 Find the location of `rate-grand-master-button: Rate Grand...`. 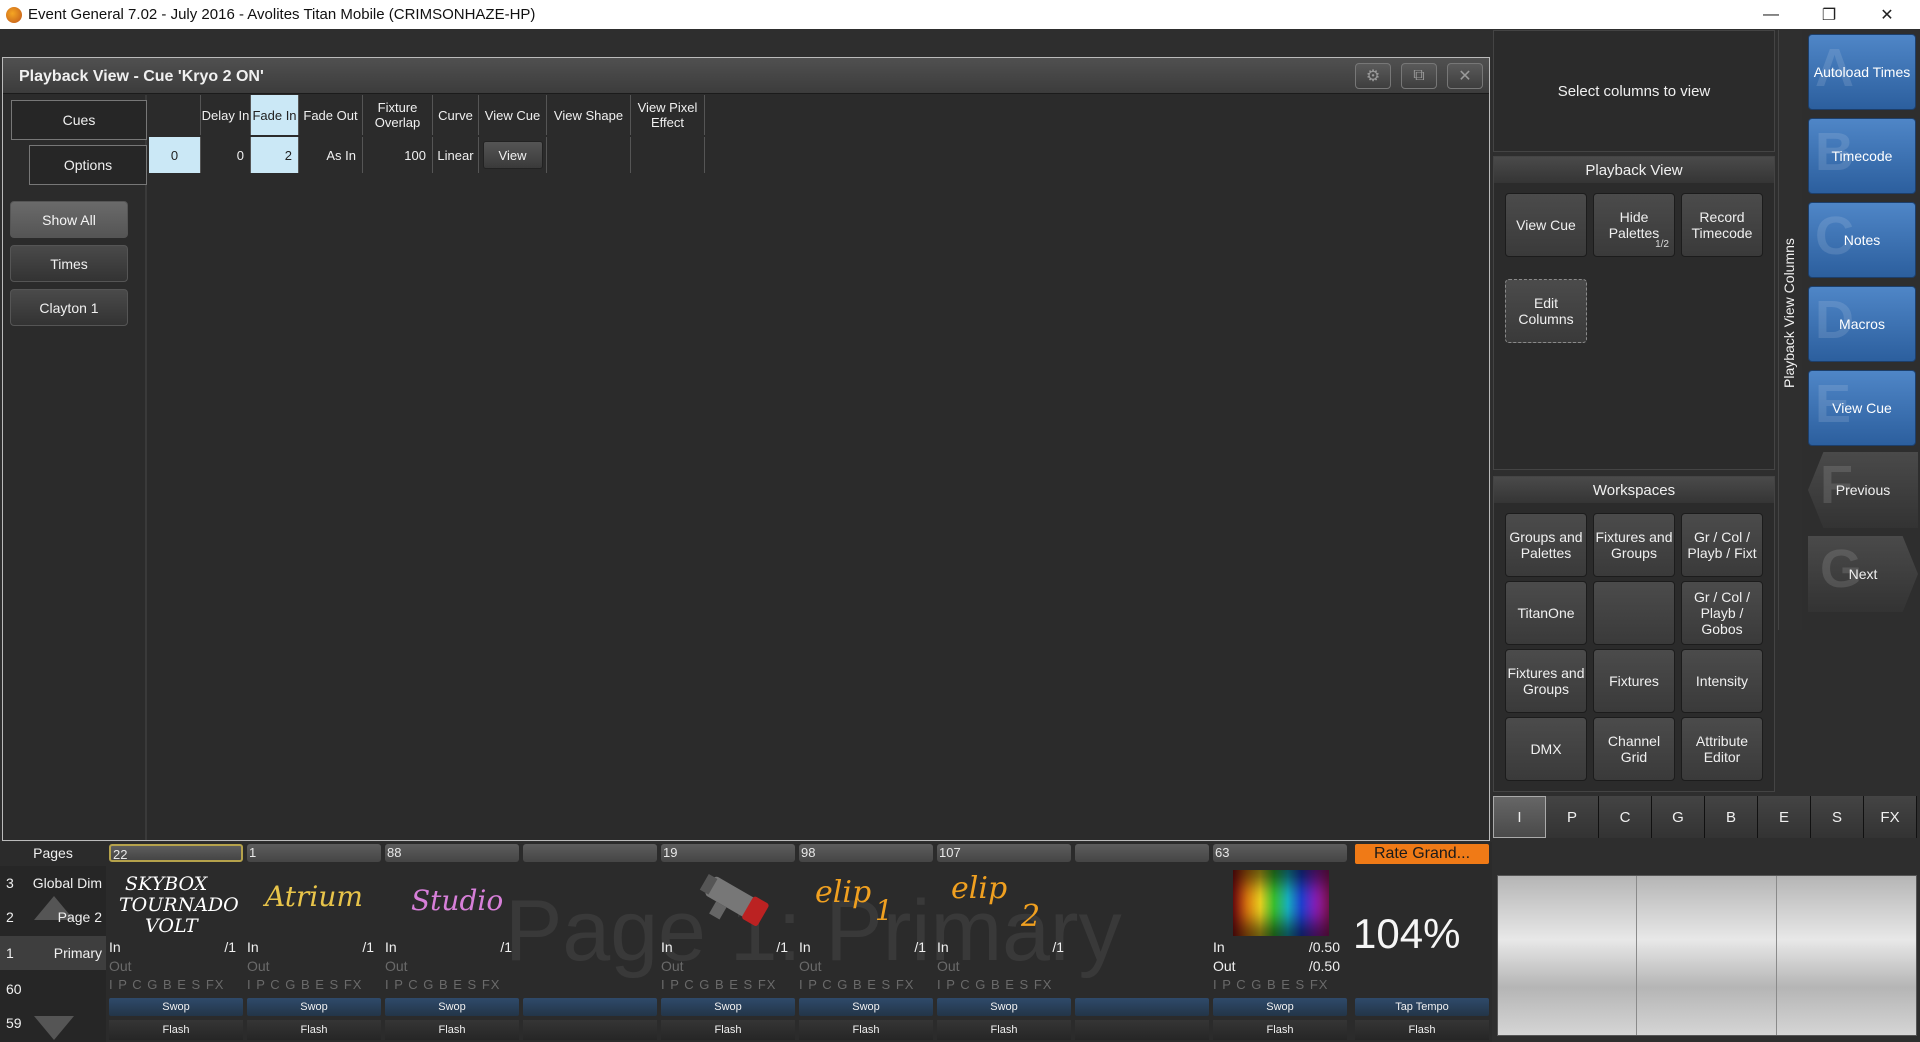

rate-grand-master-button: Rate Grand... is located at coordinates (1422, 854).